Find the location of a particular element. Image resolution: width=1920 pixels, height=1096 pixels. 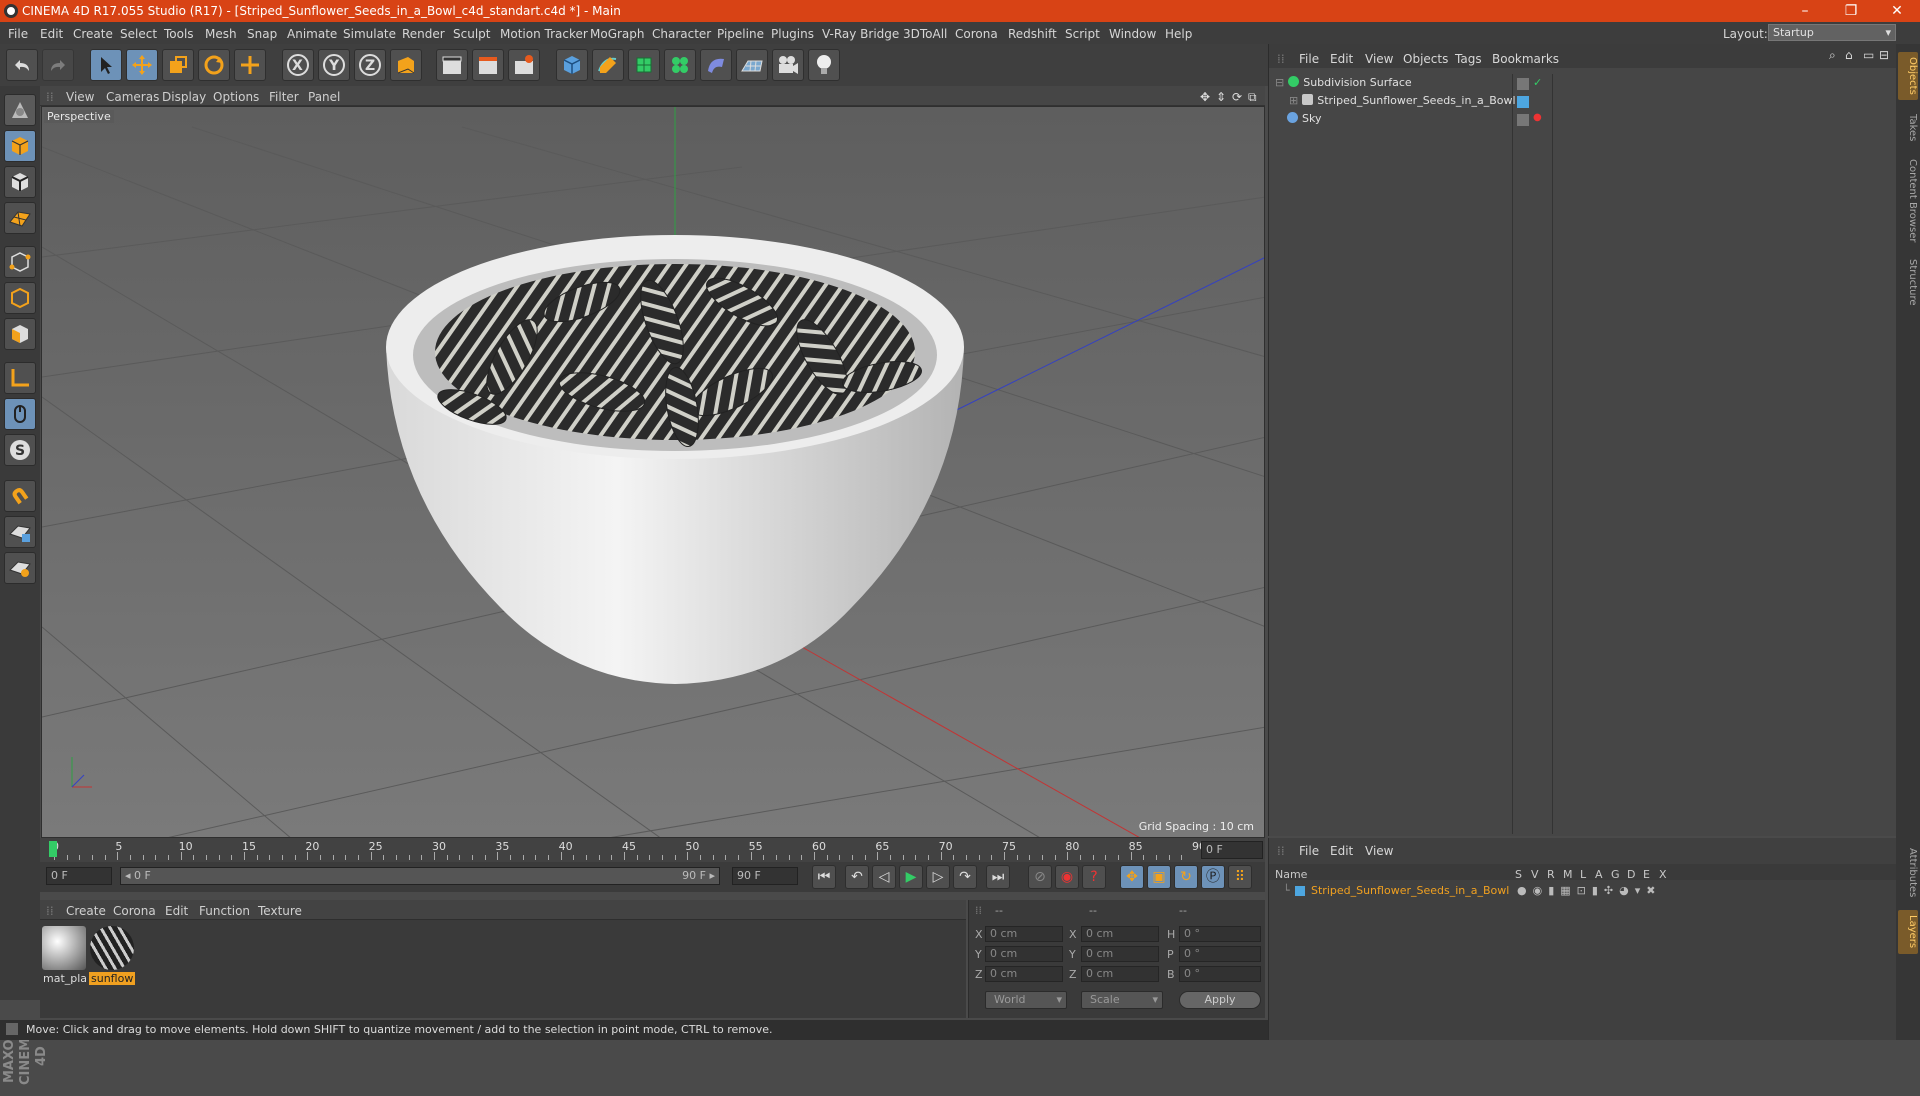

layer-col-d: D is located at coordinates (1631, 874).